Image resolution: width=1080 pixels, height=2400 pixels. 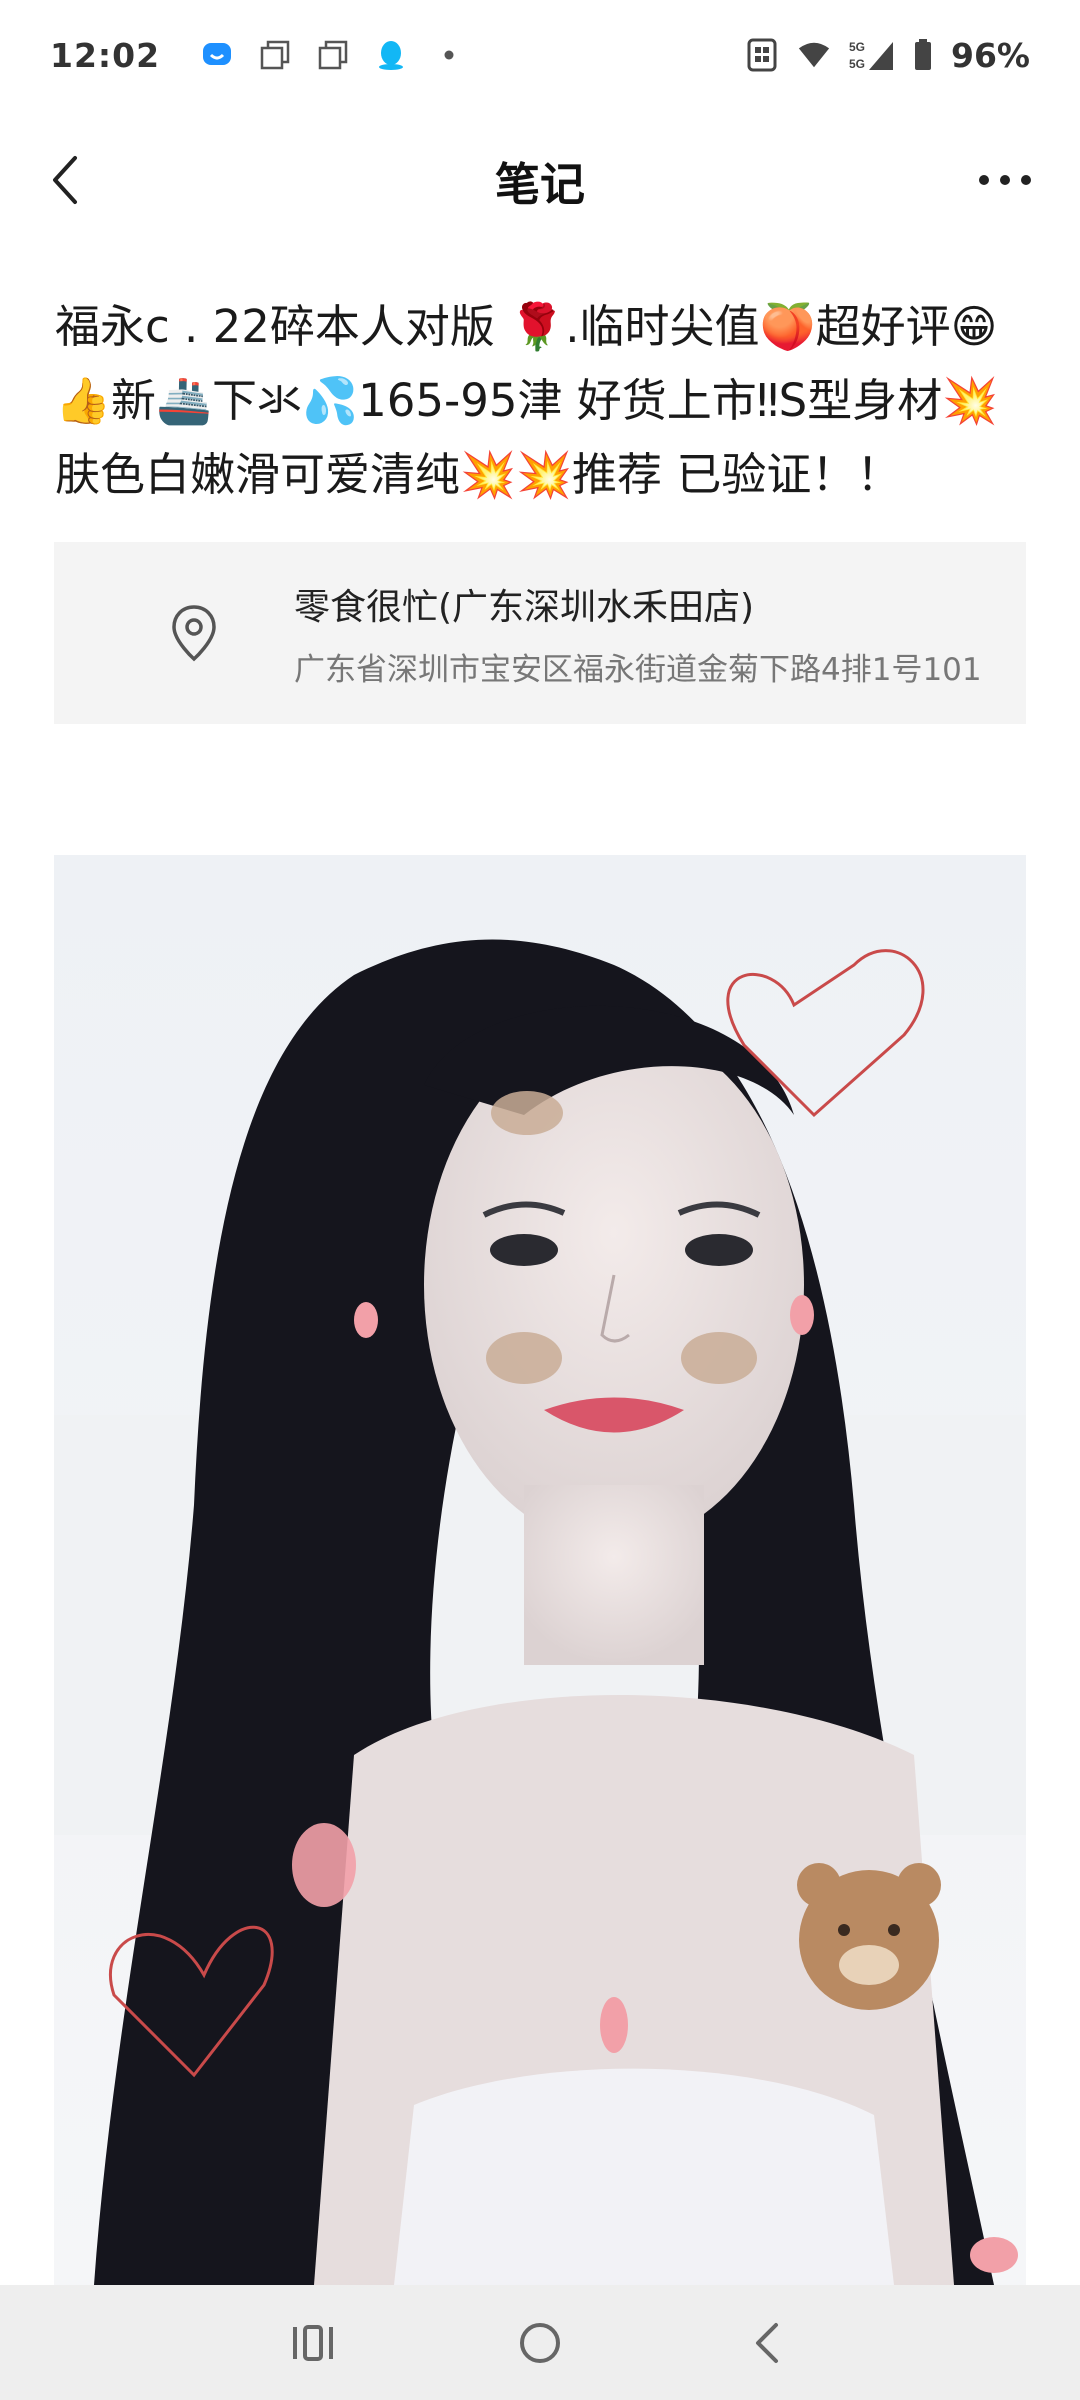 What do you see at coordinates (857, 47) in the screenshot?
I see `signal-label-top: 5G` at bounding box center [857, 47].